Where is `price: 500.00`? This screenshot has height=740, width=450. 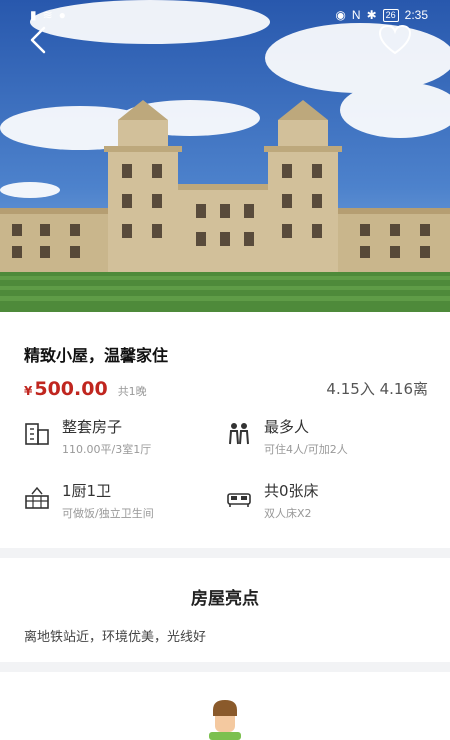 price: 500.00 is located at coordinates (71, 389).